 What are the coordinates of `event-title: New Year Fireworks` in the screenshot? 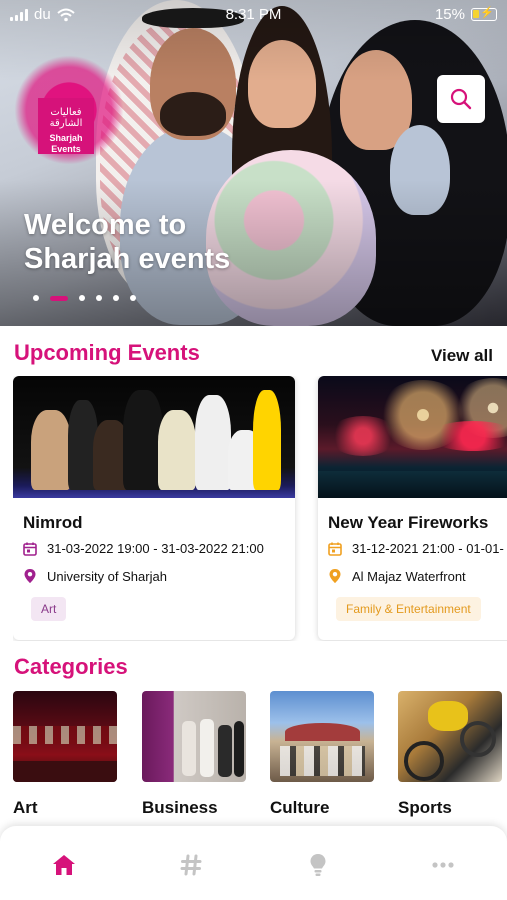 It's located at (408, 522).